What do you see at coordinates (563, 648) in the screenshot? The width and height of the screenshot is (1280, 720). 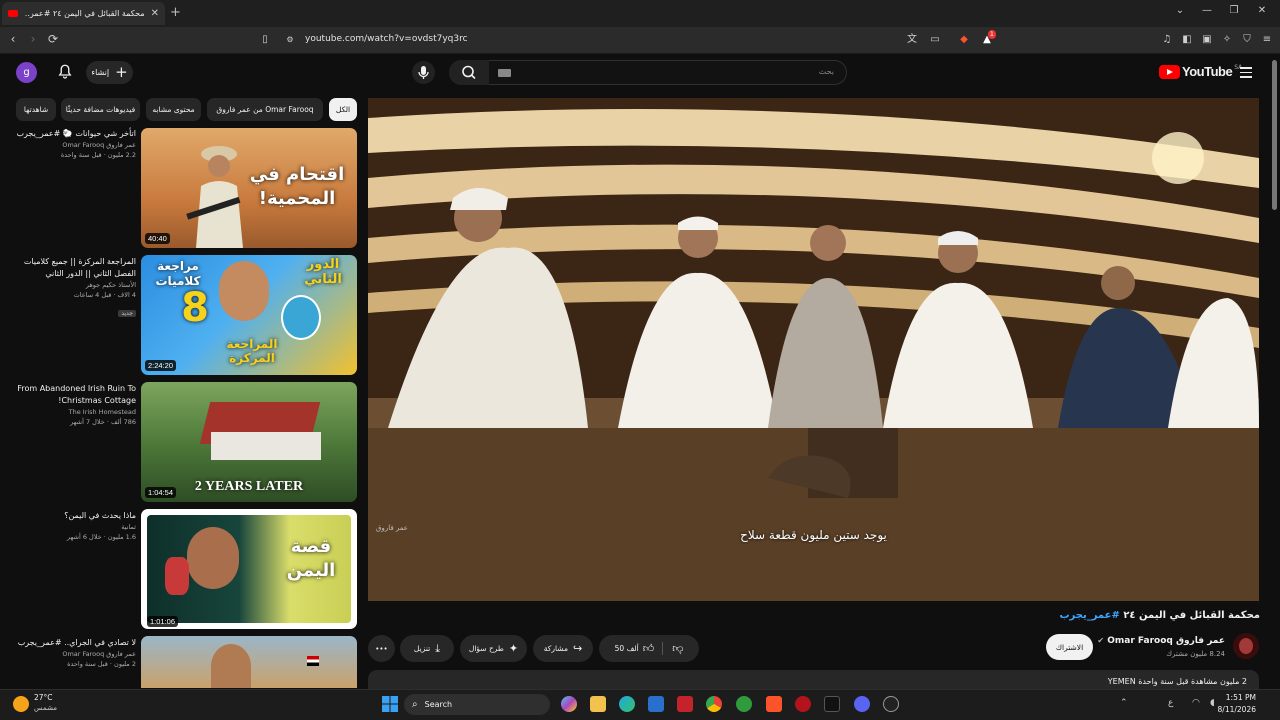 I see `share-button: مشاركة ↪` at bounding box center [563, 648].